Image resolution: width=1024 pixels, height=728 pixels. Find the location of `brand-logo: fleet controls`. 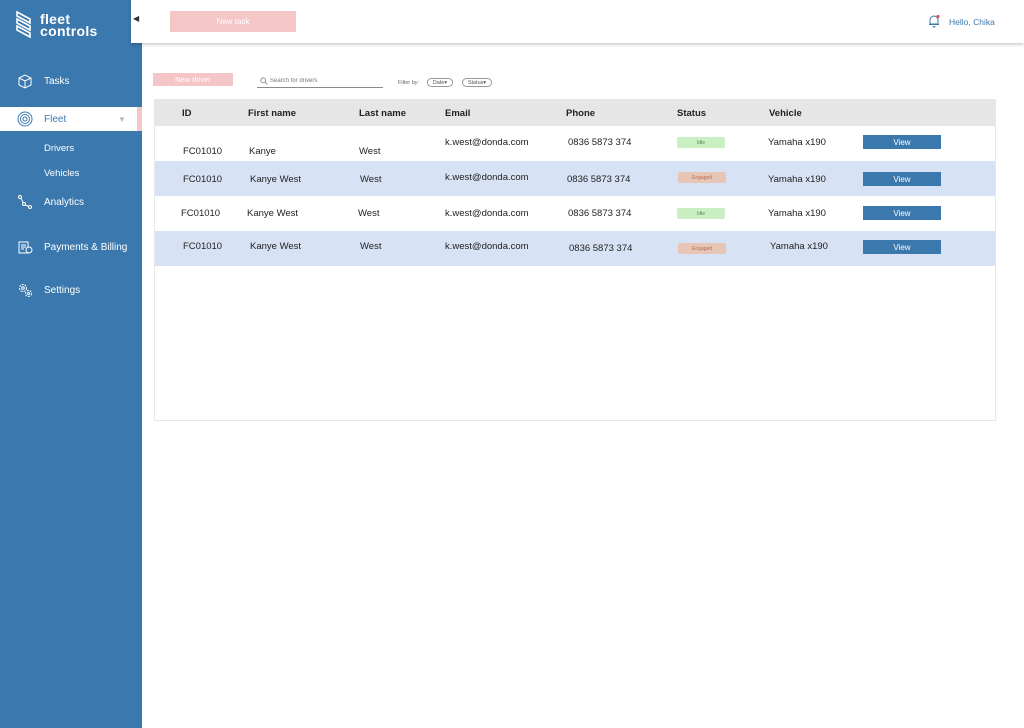

brand-logo: fleet controls is located at coordinates (56, 25).